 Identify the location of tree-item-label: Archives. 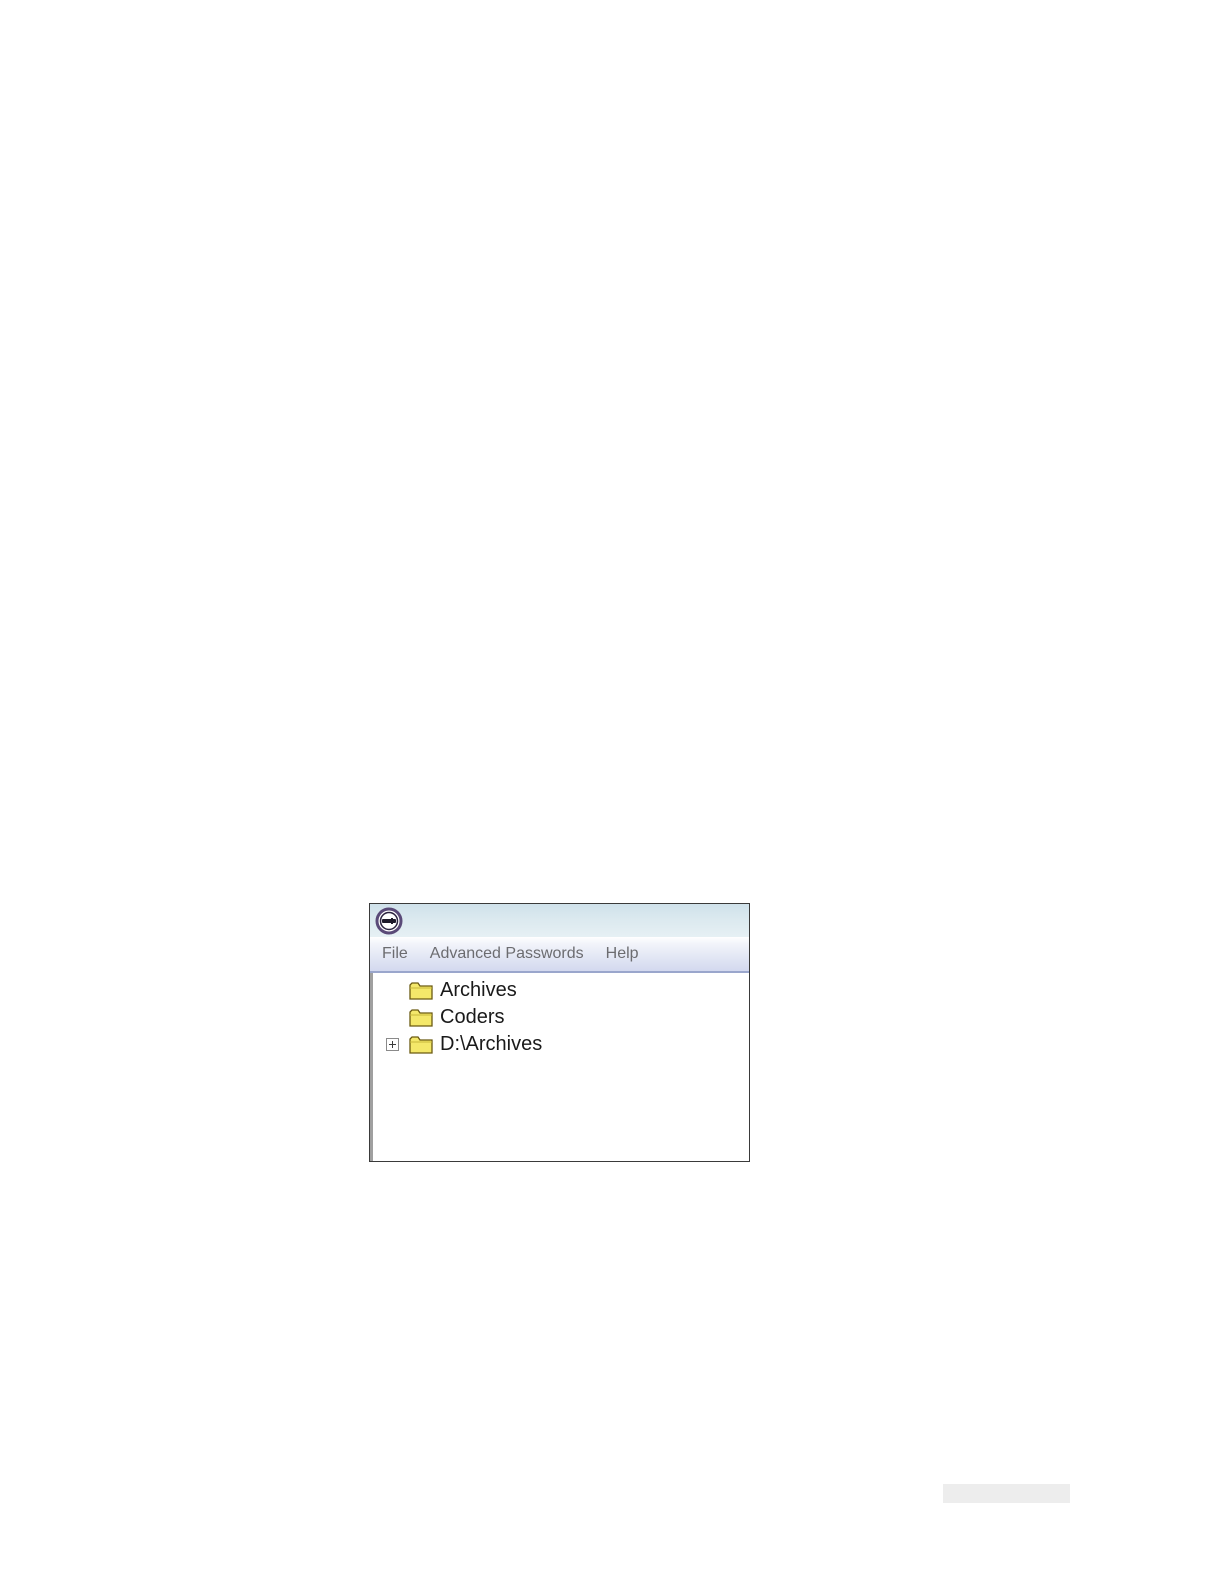
(478, 990).